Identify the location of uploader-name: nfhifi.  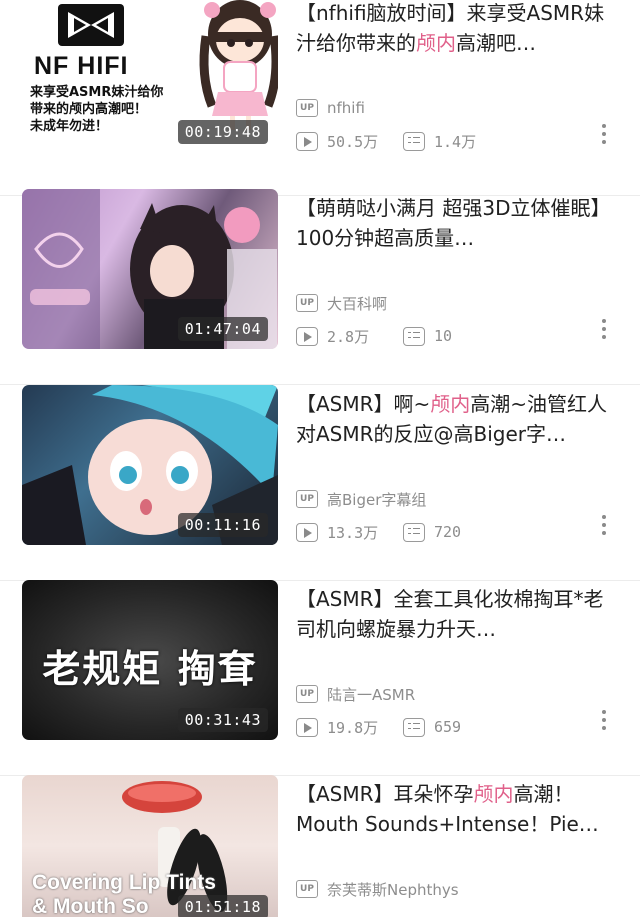
(346, 108).